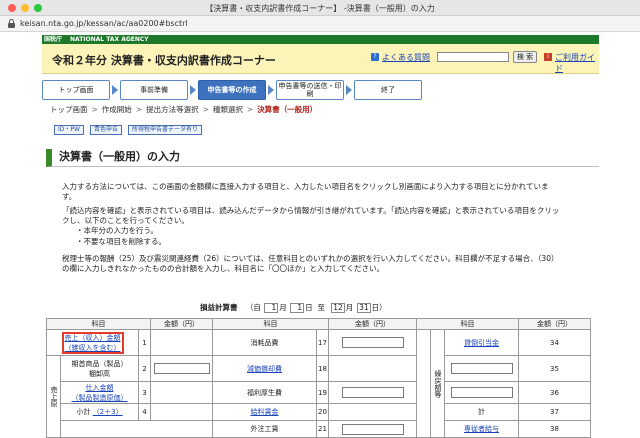 Image resolution: width=640 pixels, height=438 pixels. I want to click on section-label: 売上原, so click(54, 396).